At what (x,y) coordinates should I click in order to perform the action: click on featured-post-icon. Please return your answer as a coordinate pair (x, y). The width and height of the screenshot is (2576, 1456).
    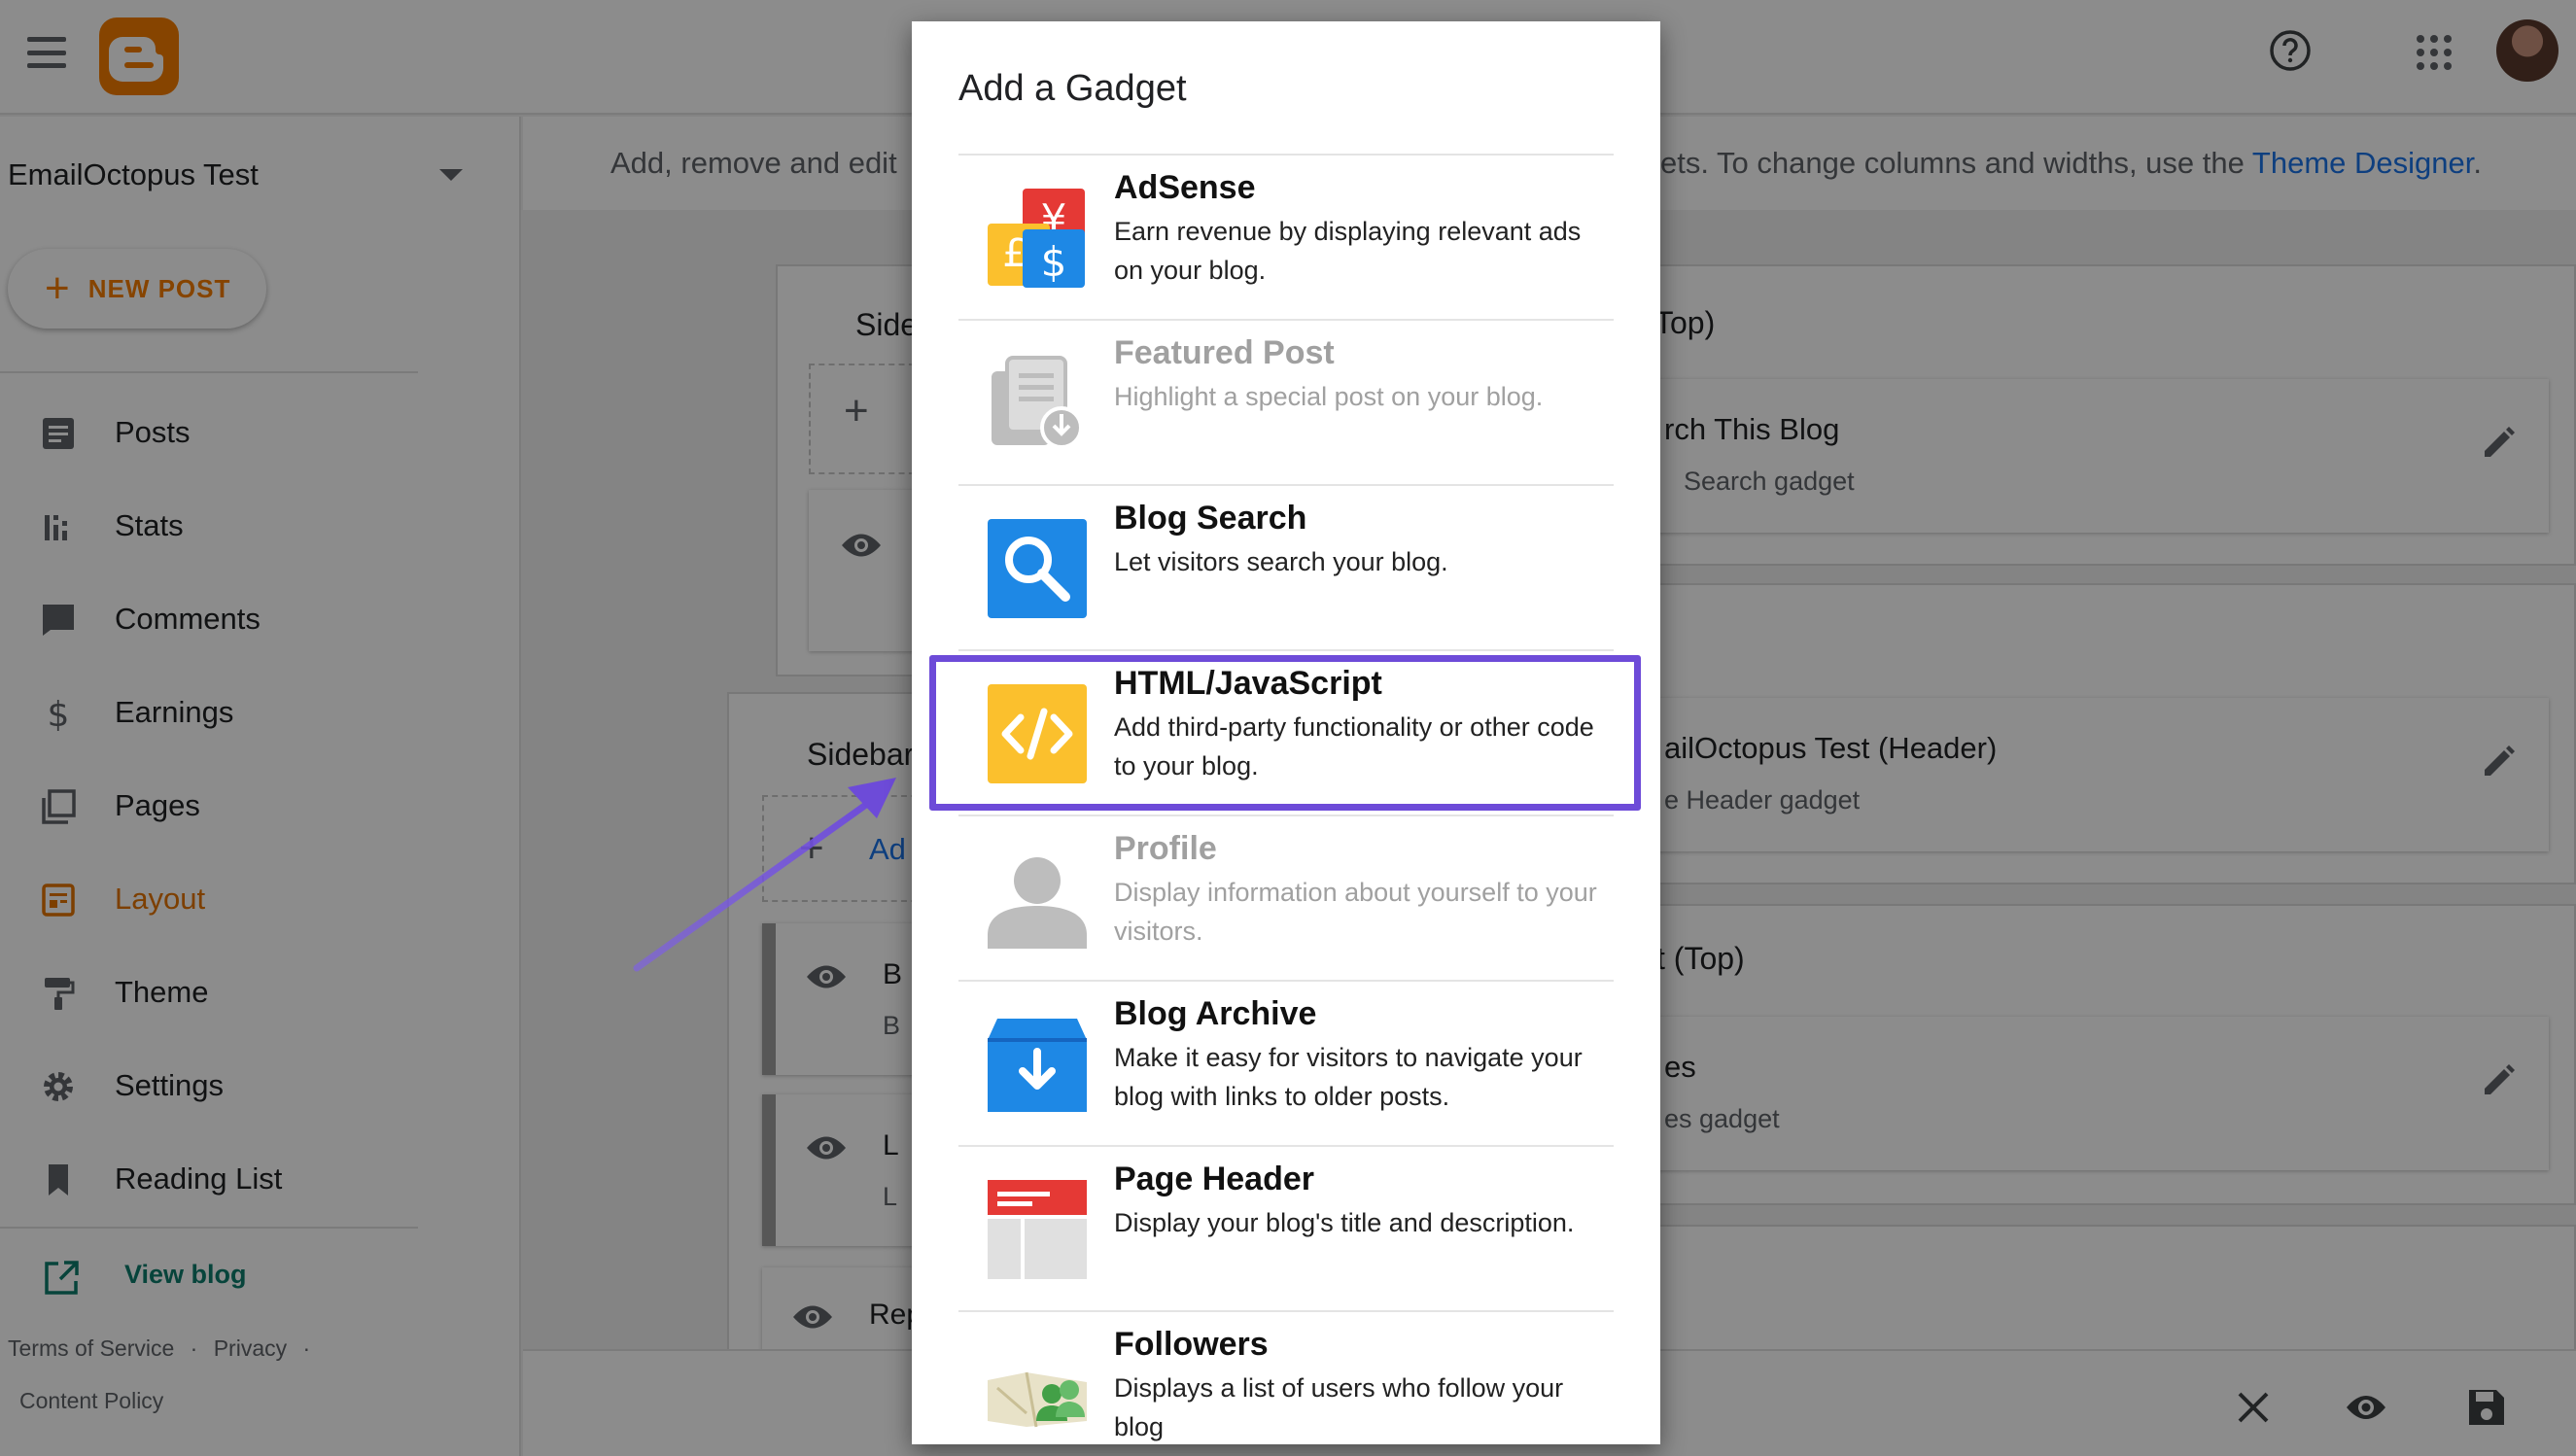
    Looking at the image, I should click on (1038, 402).